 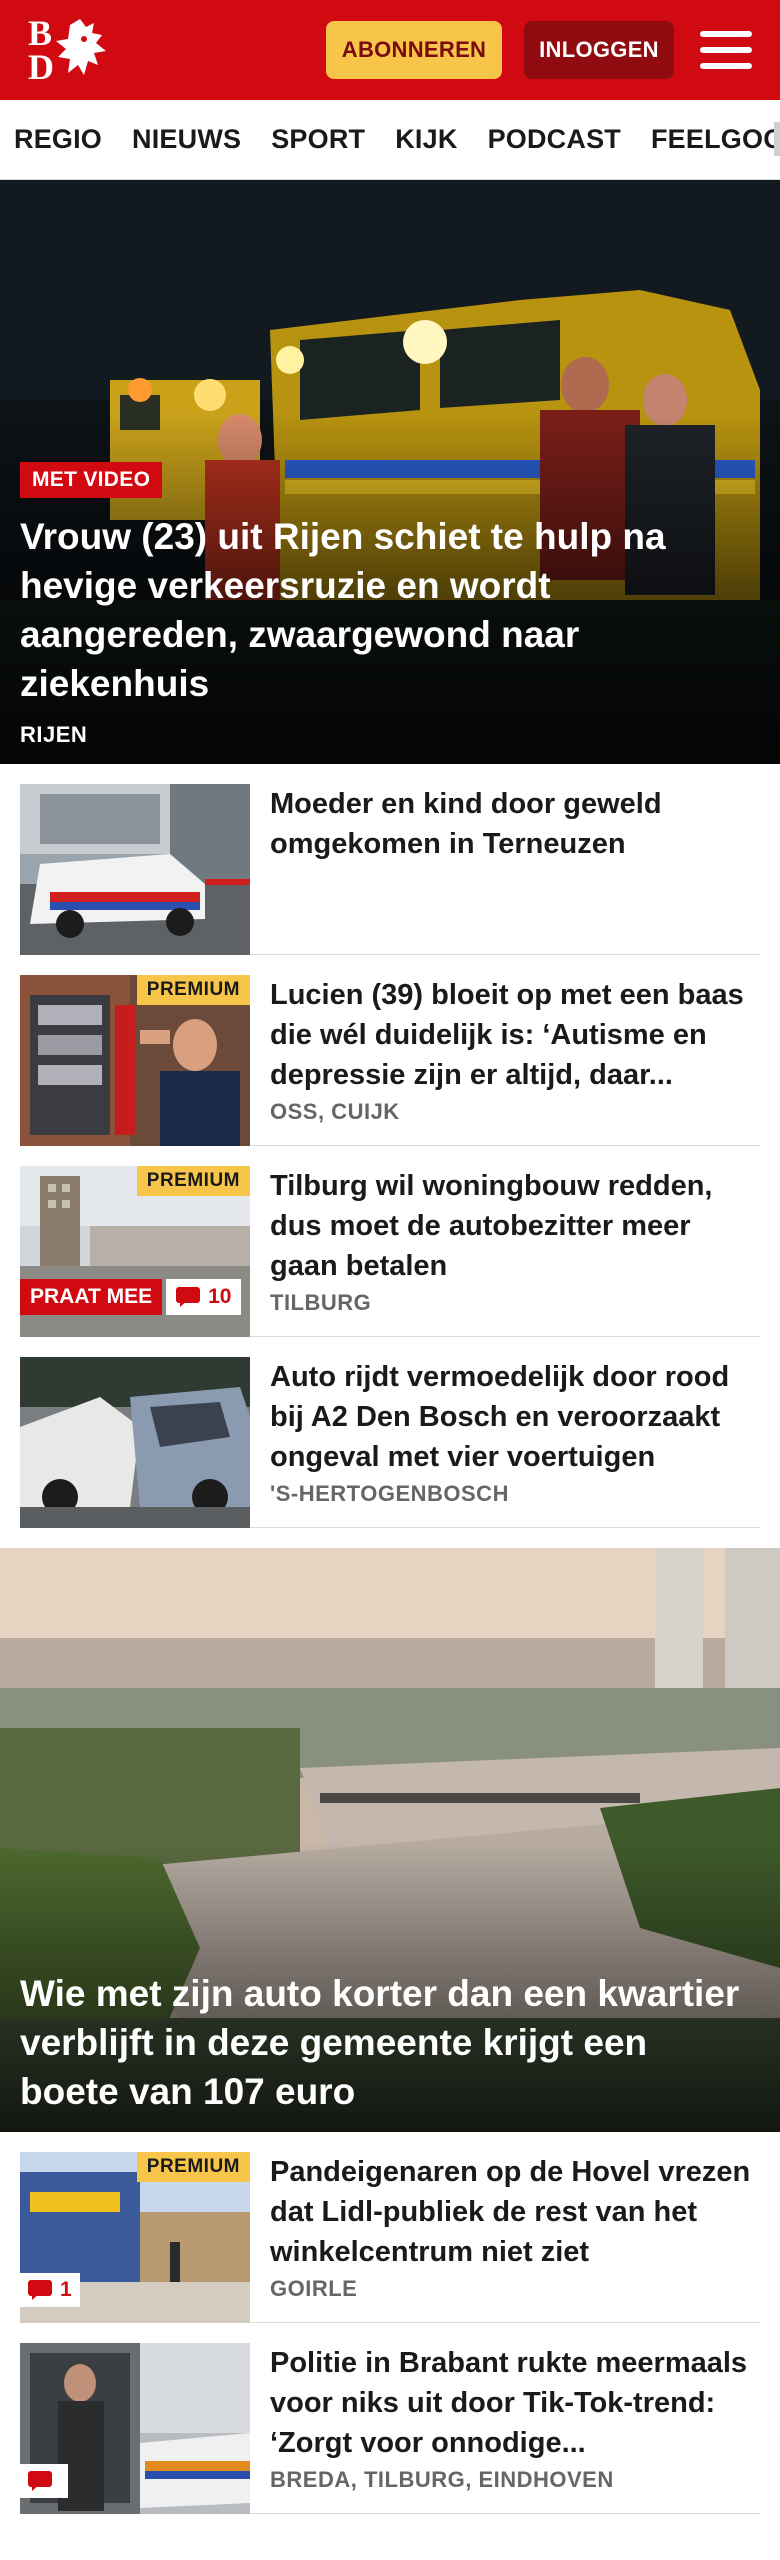 What do you see at coordinates (318, 139) in the screenshot?
I see `nav-item-sport: SPORT` at bounding box center [318, 139].